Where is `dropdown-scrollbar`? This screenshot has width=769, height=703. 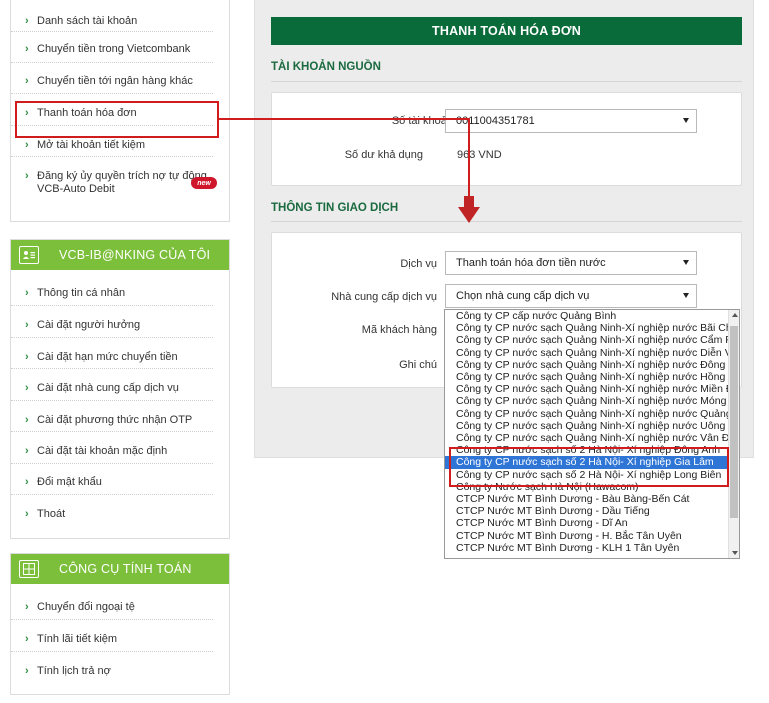
dropdown-scrollbar is located at coordinates (733, 434).